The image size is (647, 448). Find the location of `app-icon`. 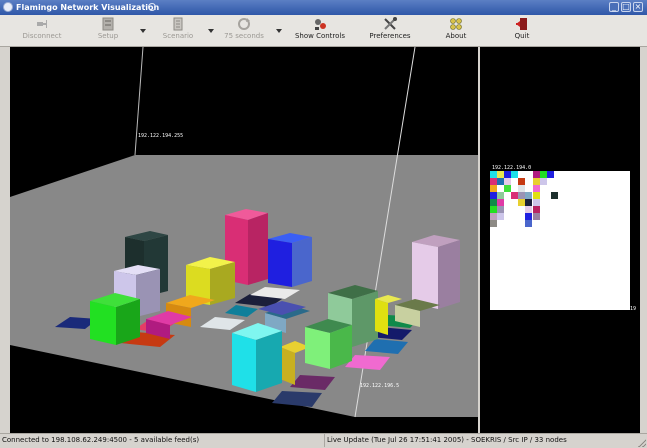

app-icon is located at coordinates (8, 7).